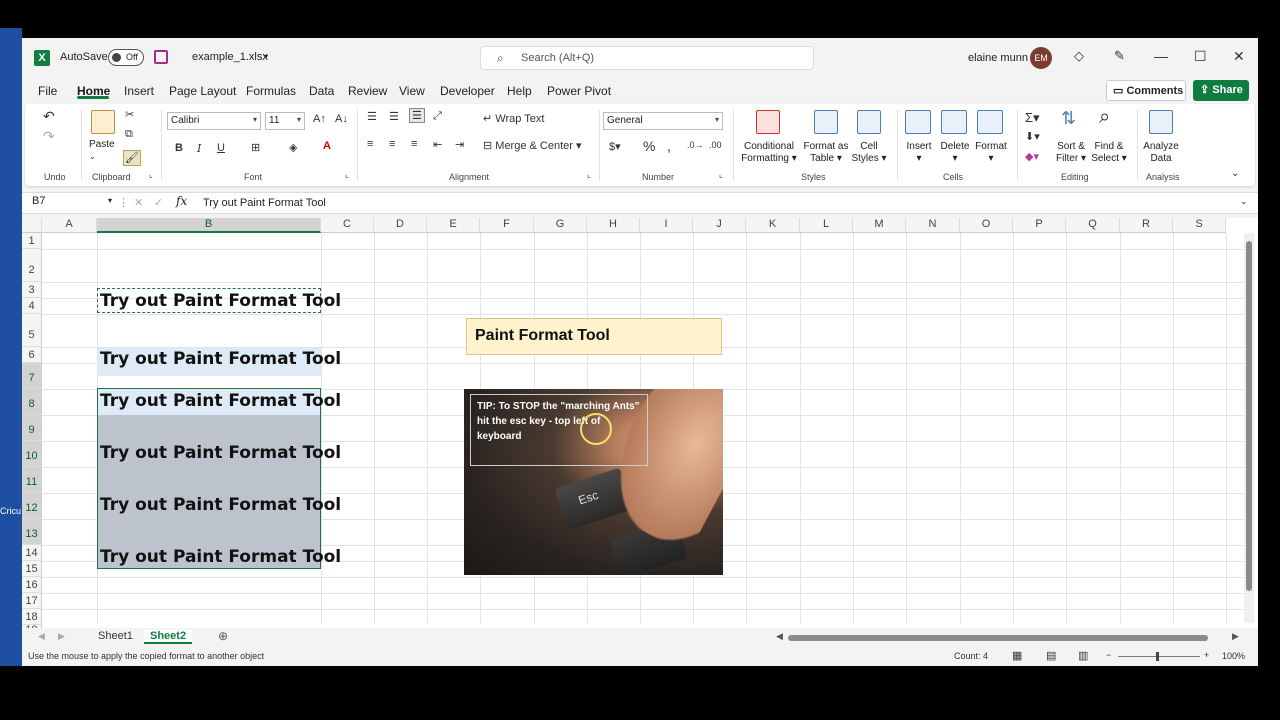 The width and height of the screenshot is (1280, 720). I want to click on insert-cells-icon, so click(918, 122).